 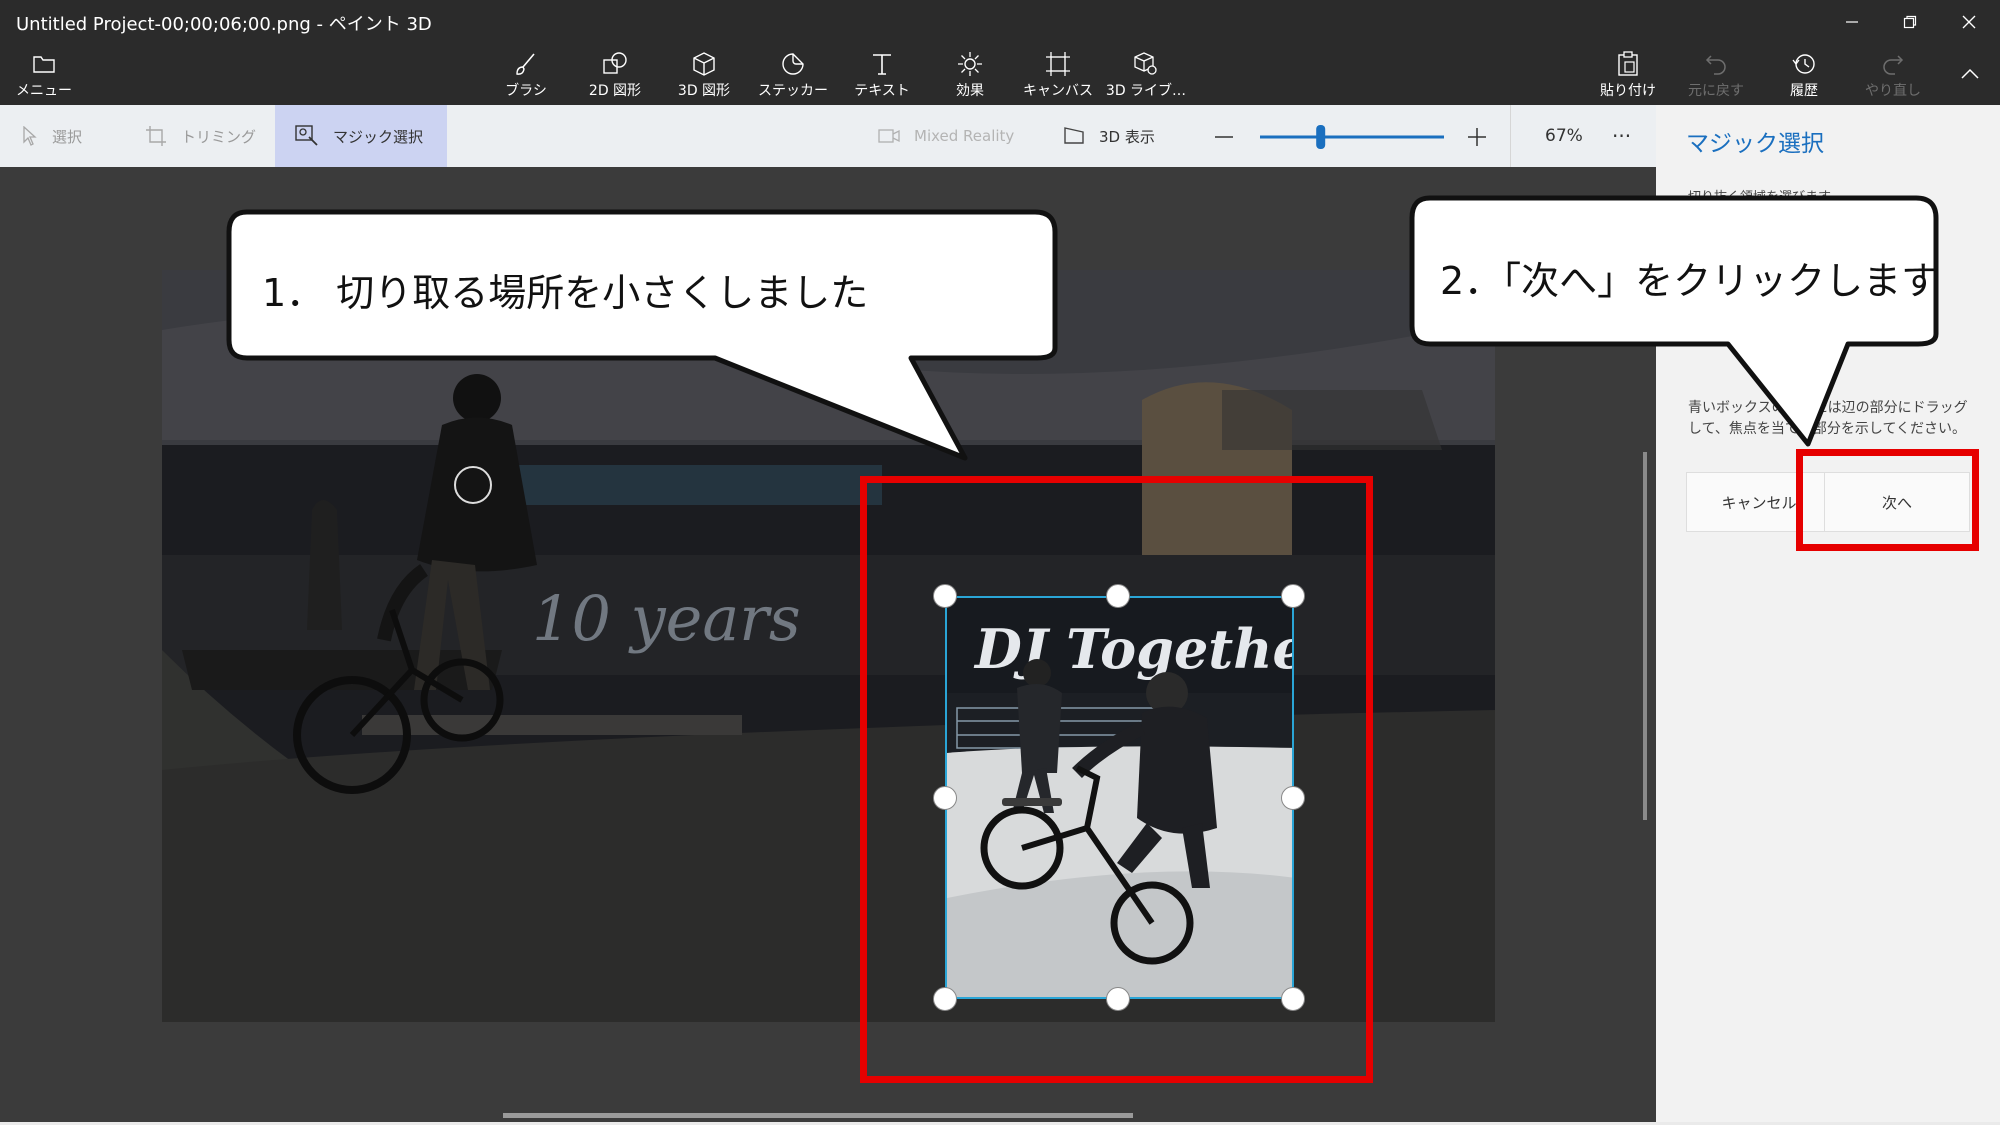 I want to click on tool-text-label: テキスト, so click(x=882, y=91).